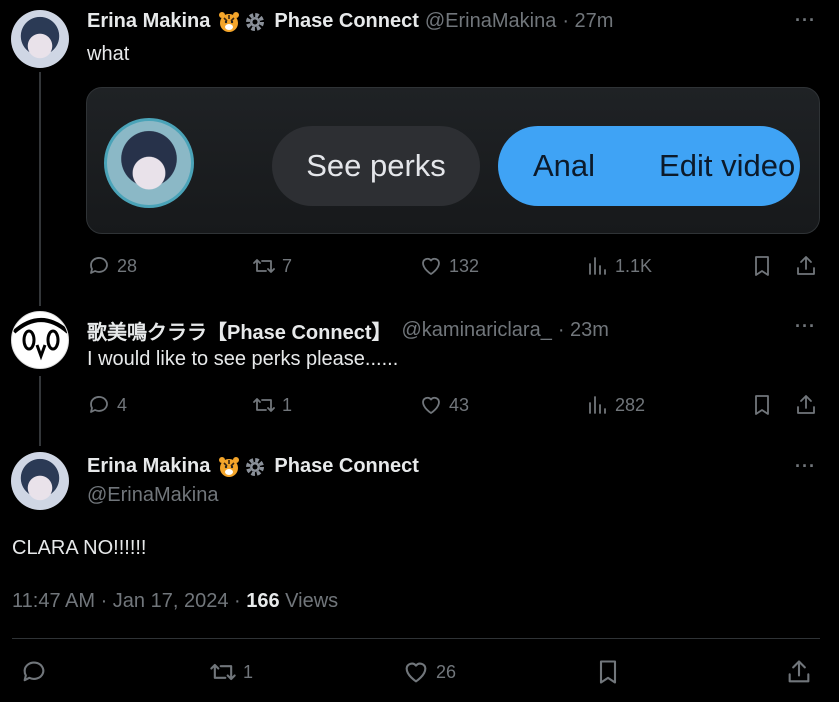  I want to click on reply-button: 4, so click(107, 405).